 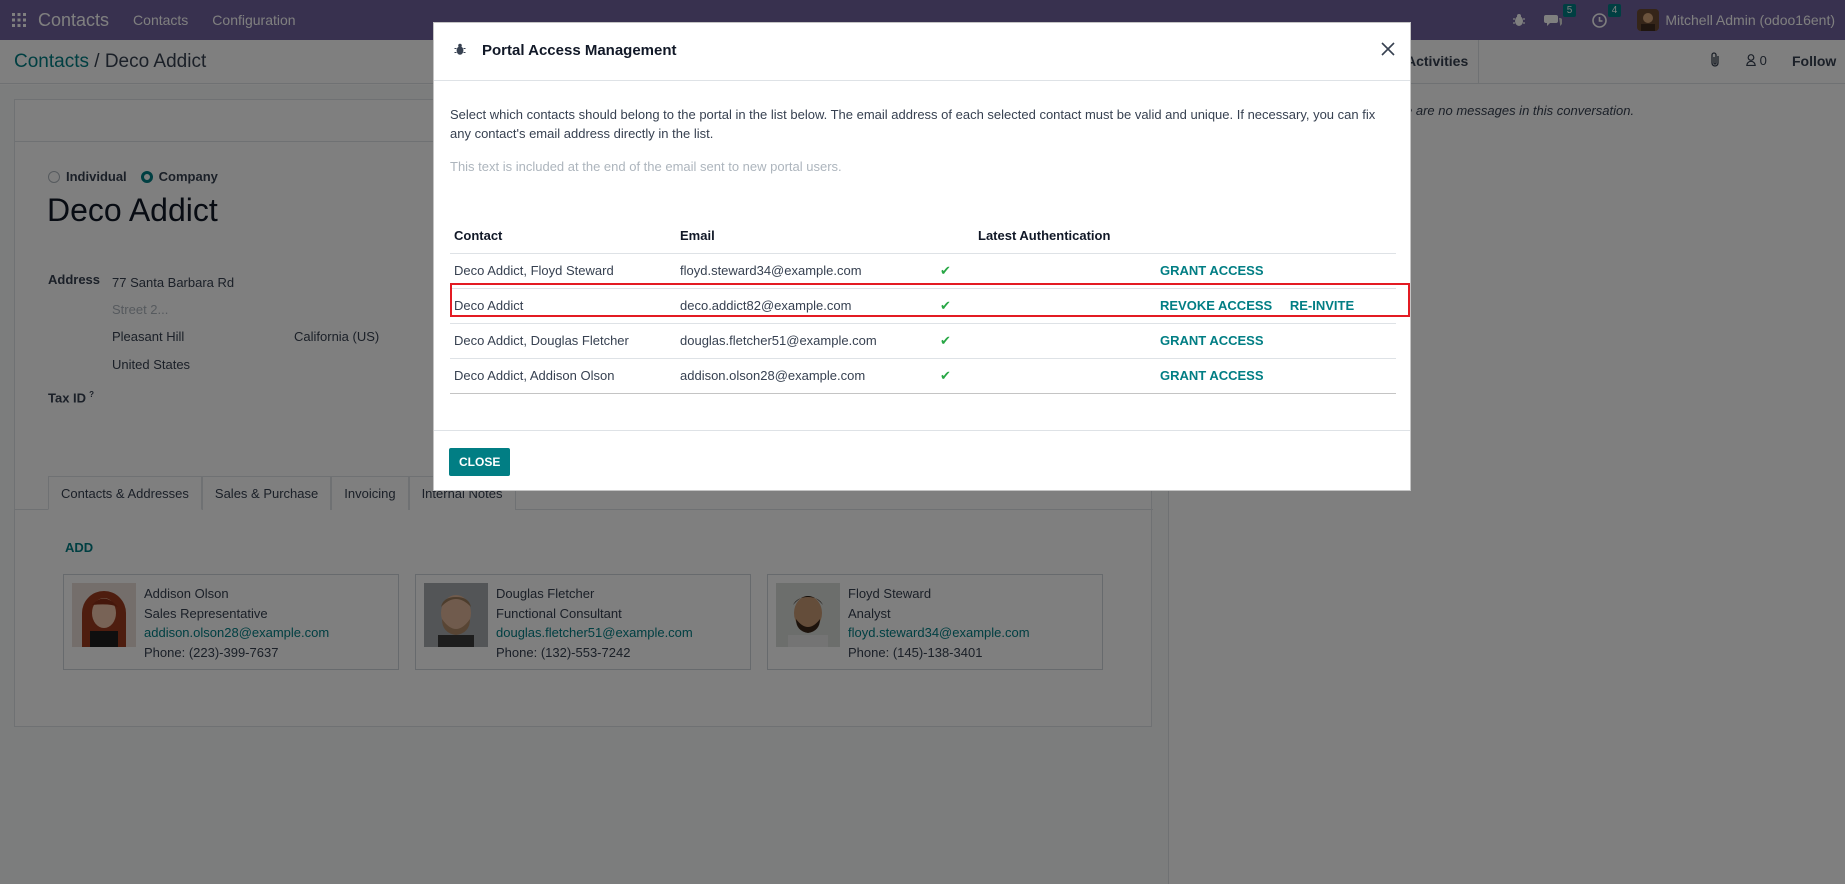 What do you see at coordinates (563, 236) in the screenshot?
I see `column-header-contact: Contact` at bounding box center [563, 236].